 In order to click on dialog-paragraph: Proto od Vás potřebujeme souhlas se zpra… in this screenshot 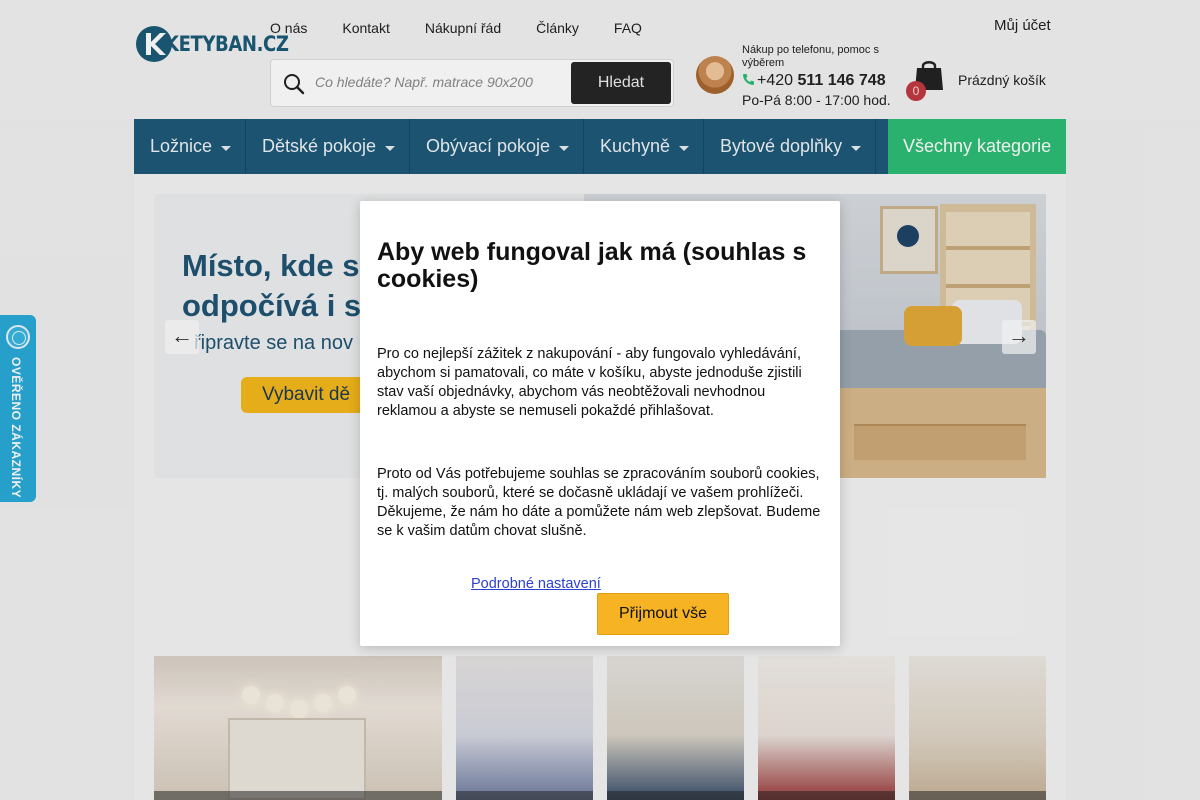, I will do `click(599, 502)`.